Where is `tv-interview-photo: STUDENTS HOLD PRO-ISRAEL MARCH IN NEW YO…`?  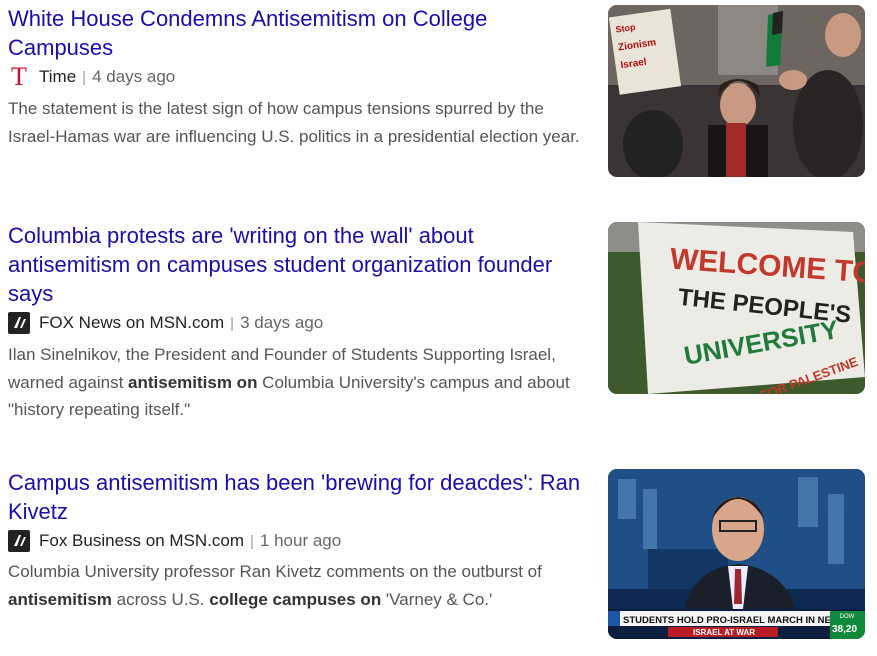 tv-interview-photo: STUDENTS HOLD PRO-ISRAEL MARCH IN NEW YO… is located at coordinates (736, 554).